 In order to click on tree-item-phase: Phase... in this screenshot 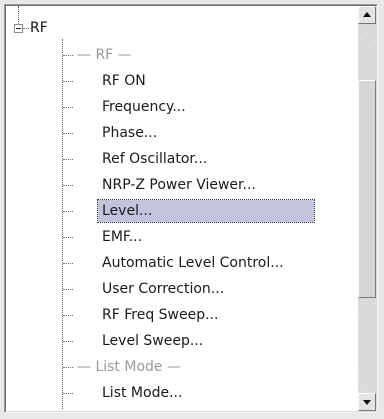, I will do `click(129, 133)`.